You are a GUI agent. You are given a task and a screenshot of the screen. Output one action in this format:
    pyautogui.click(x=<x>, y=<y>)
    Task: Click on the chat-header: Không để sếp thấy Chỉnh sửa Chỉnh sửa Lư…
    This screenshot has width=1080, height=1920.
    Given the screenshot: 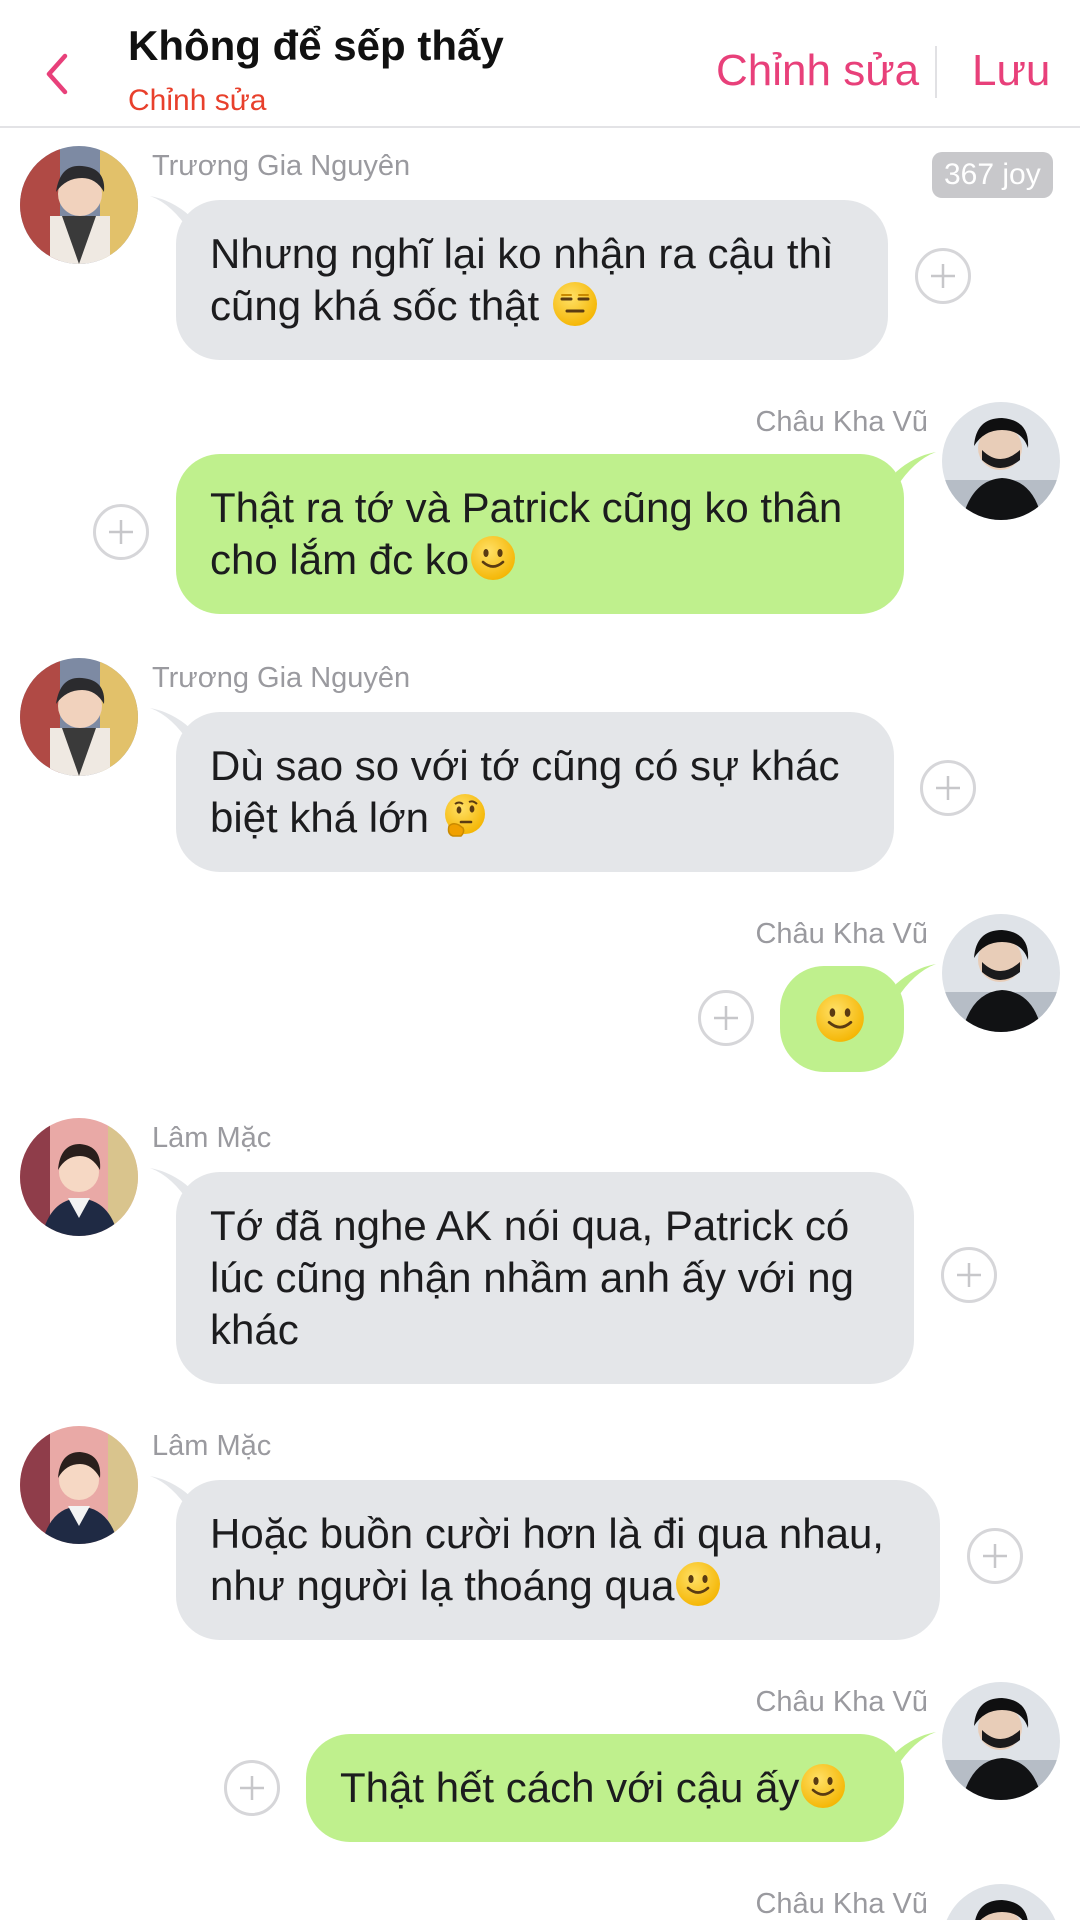 What is the action you would take?
    pyautogui.click(x=540, y=64)
    